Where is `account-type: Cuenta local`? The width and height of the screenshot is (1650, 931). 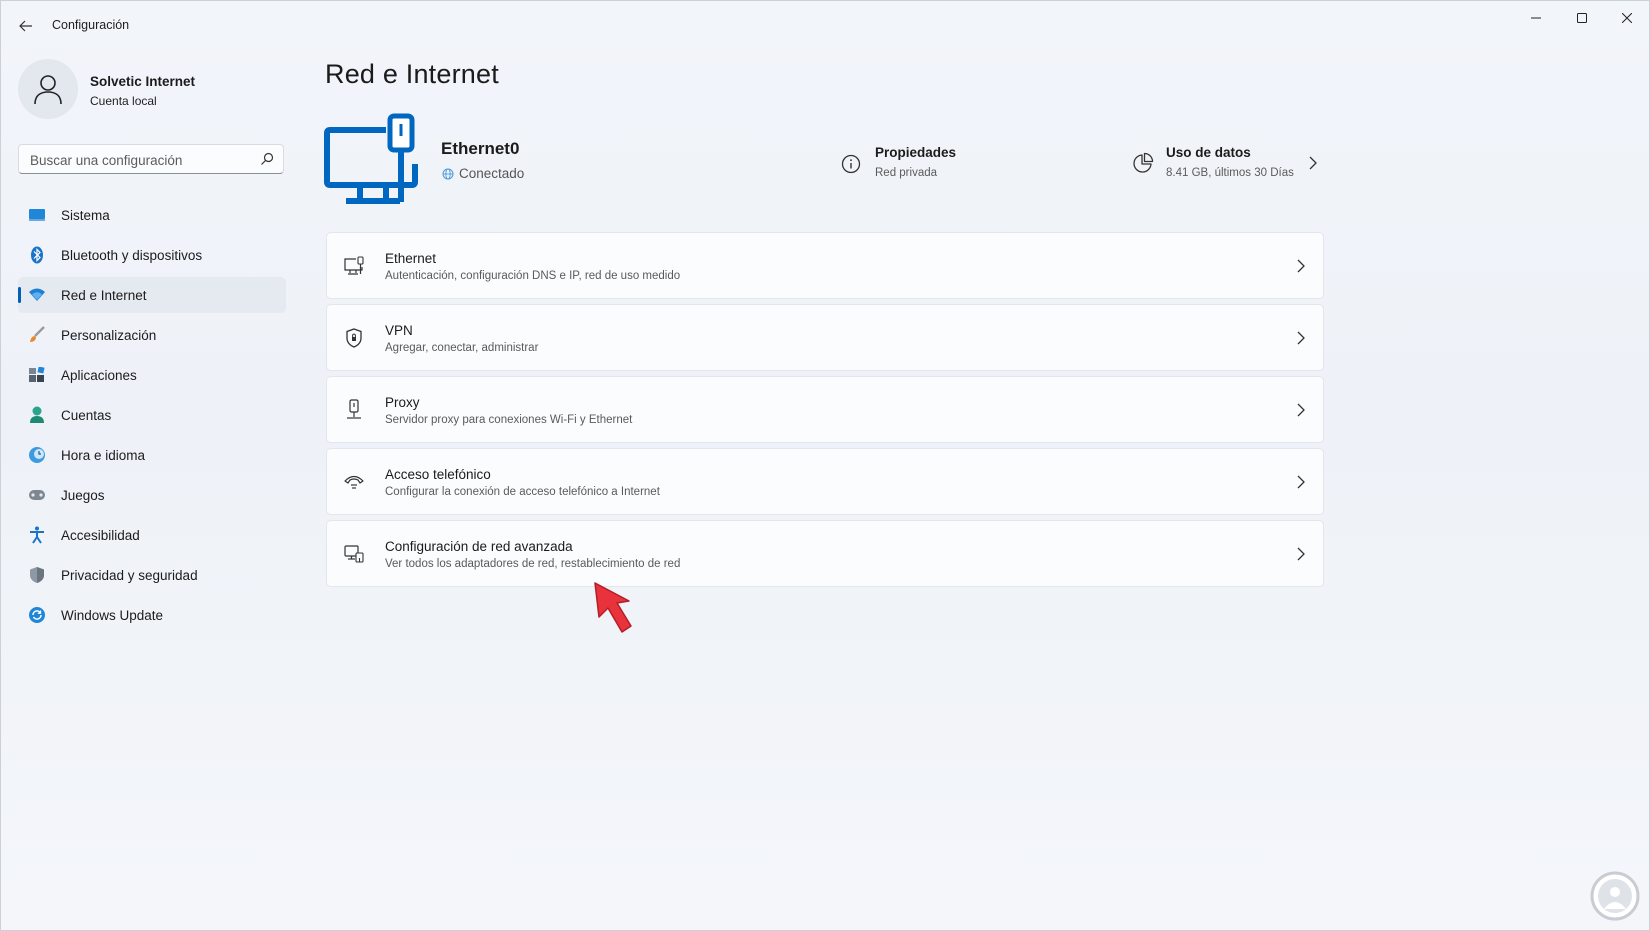 account-type: Cuenta local is located at coordinates (123, 101).